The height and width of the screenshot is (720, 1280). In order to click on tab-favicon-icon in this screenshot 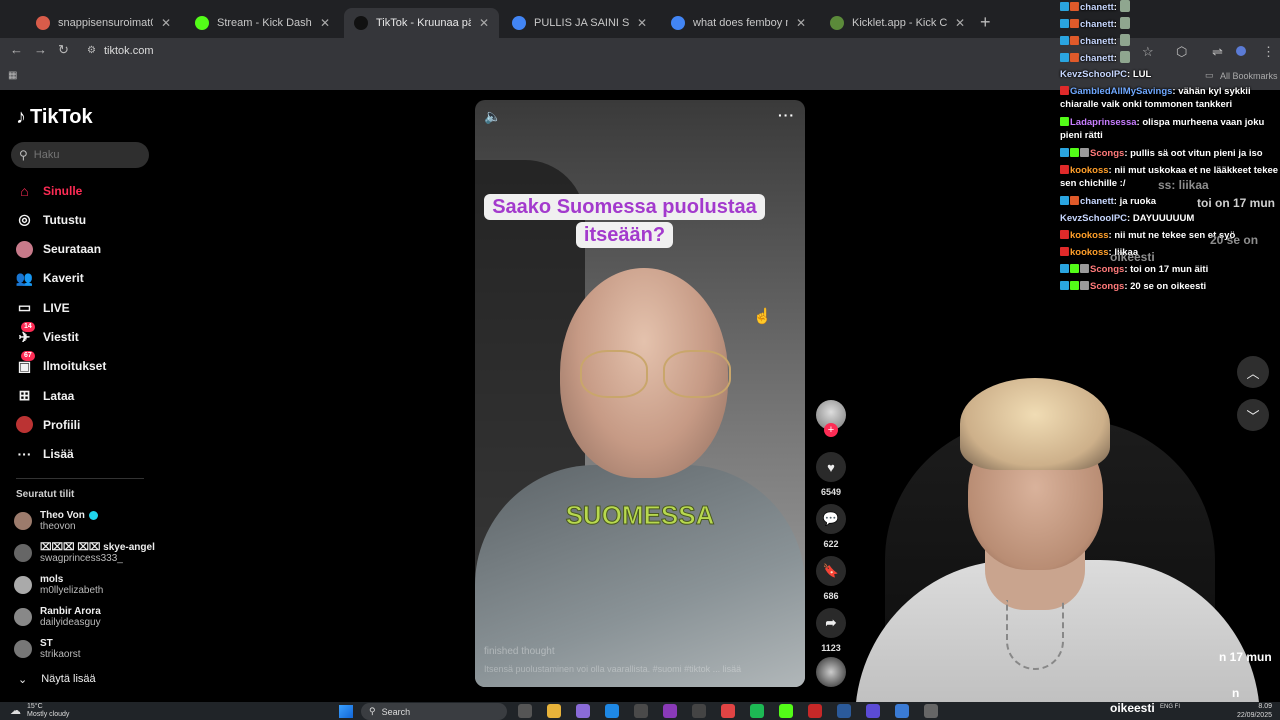, I will do `click(202, 23)`.